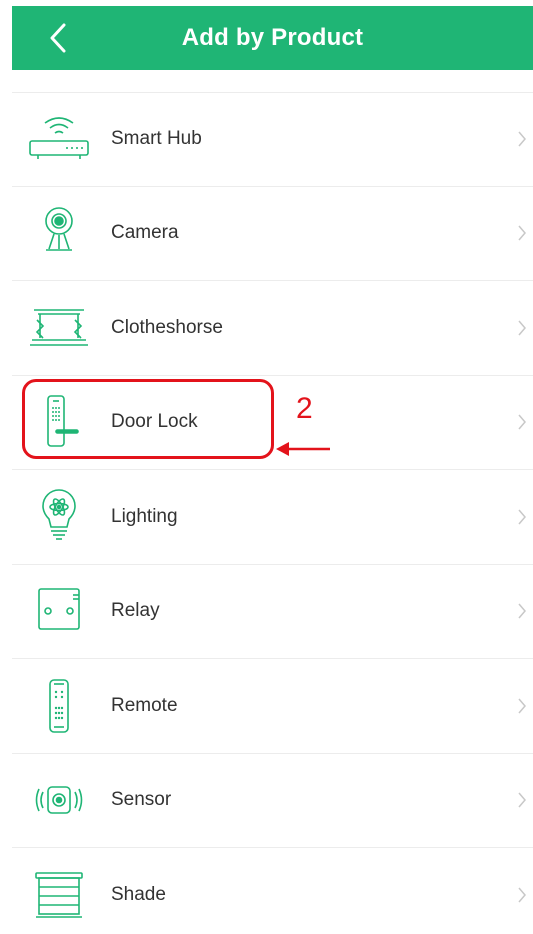 The image size is (533, 934). What do you see at coordinates (272, 234) in the screenshot?
I see `product-row-camera: Camera` at bounding box center [272, 234].